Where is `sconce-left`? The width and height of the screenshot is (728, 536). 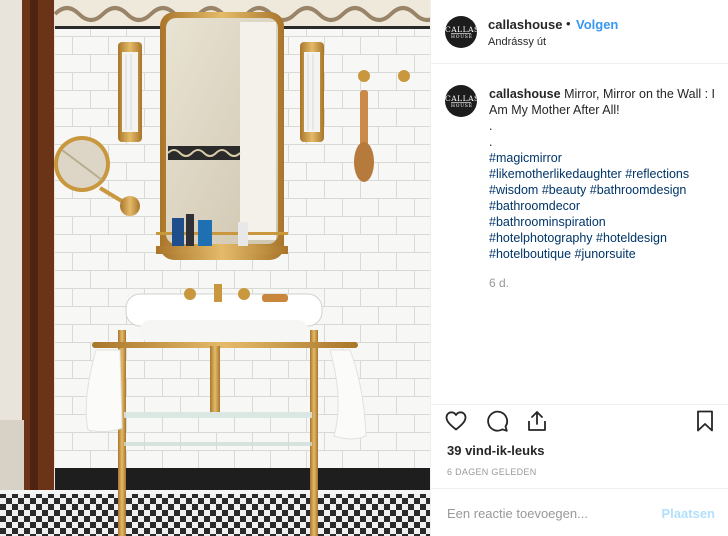 sconce-left is located at coordinates (130, 92).